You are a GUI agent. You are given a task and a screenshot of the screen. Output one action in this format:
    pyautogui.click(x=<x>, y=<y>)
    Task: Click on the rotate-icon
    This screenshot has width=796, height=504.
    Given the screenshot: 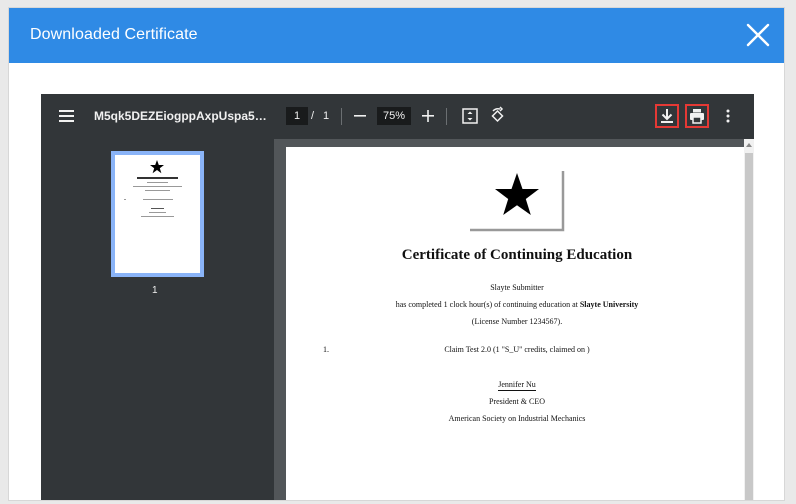 What is the action you would take?
    pyautogui.click(x=497, y=116)
    